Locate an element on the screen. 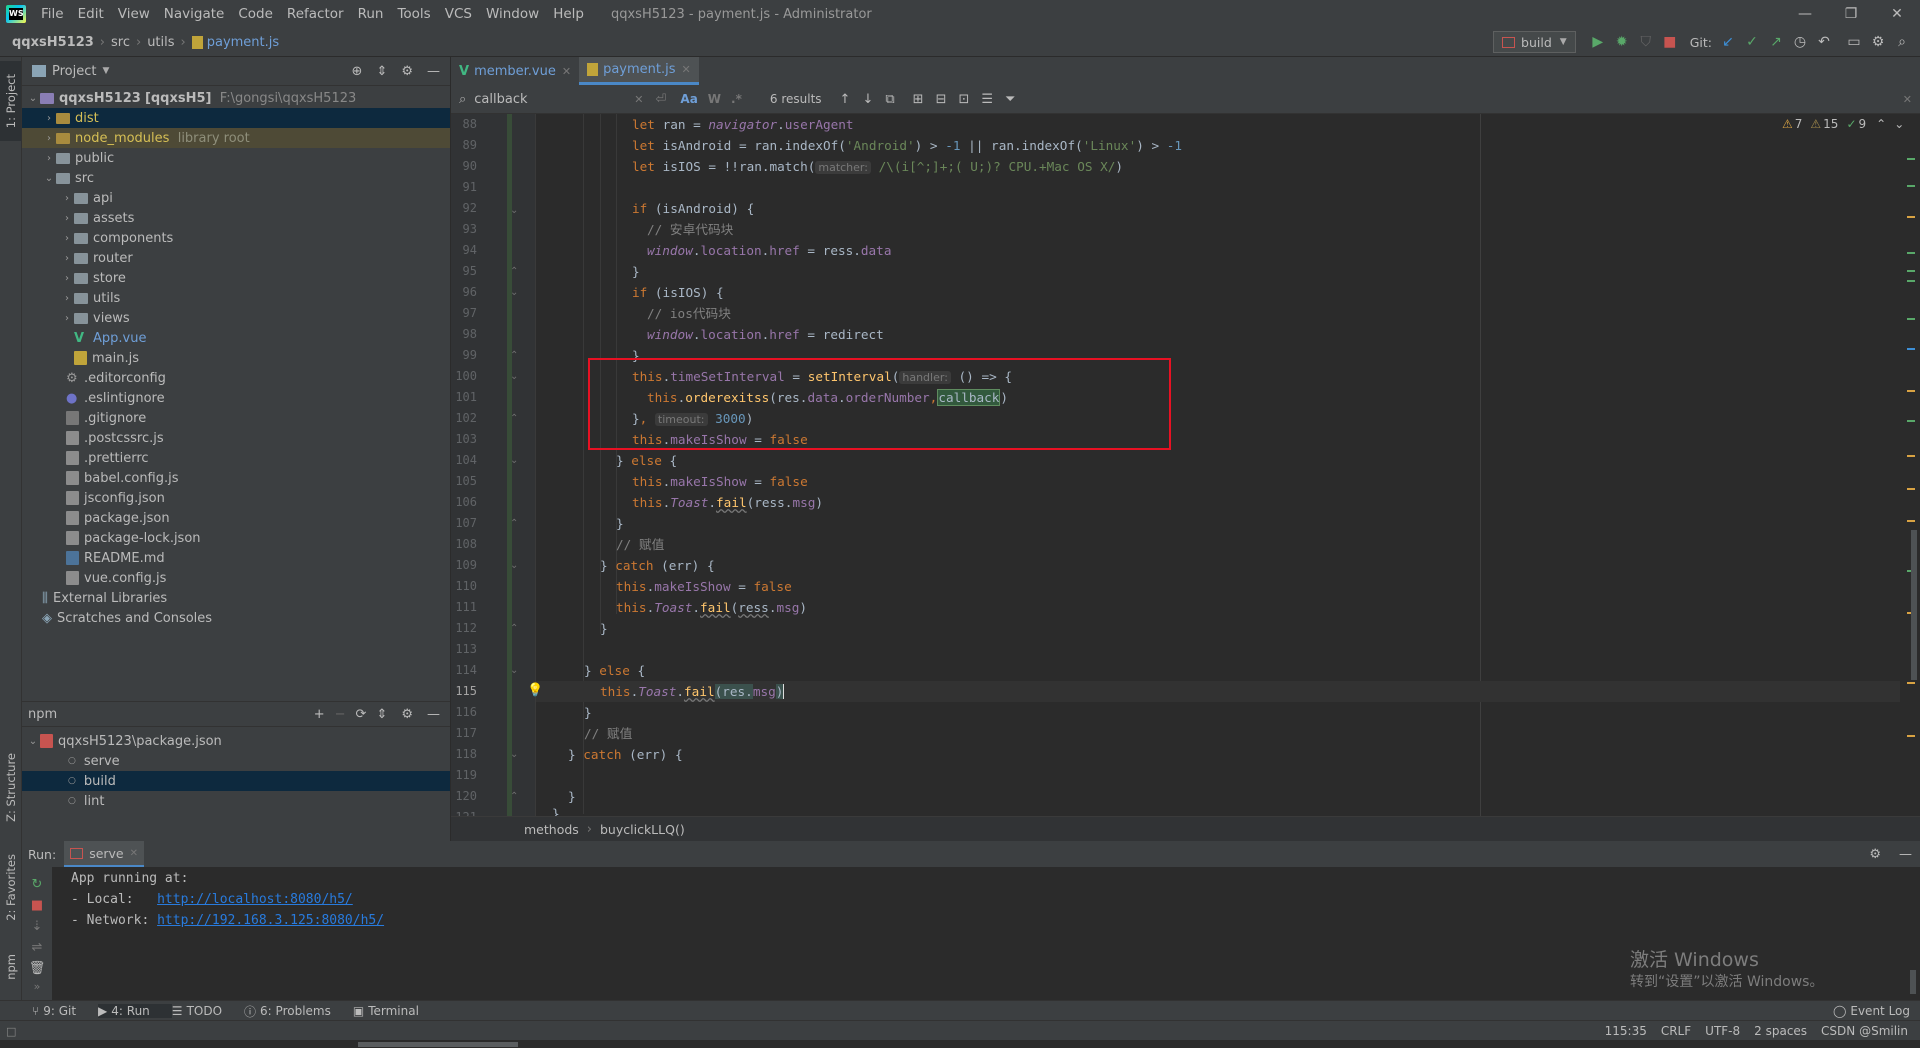 The width and height of the screenshot is (1920, 1048). tree-item-package-lock: package-lock.json is located at coordinates (236, 538).